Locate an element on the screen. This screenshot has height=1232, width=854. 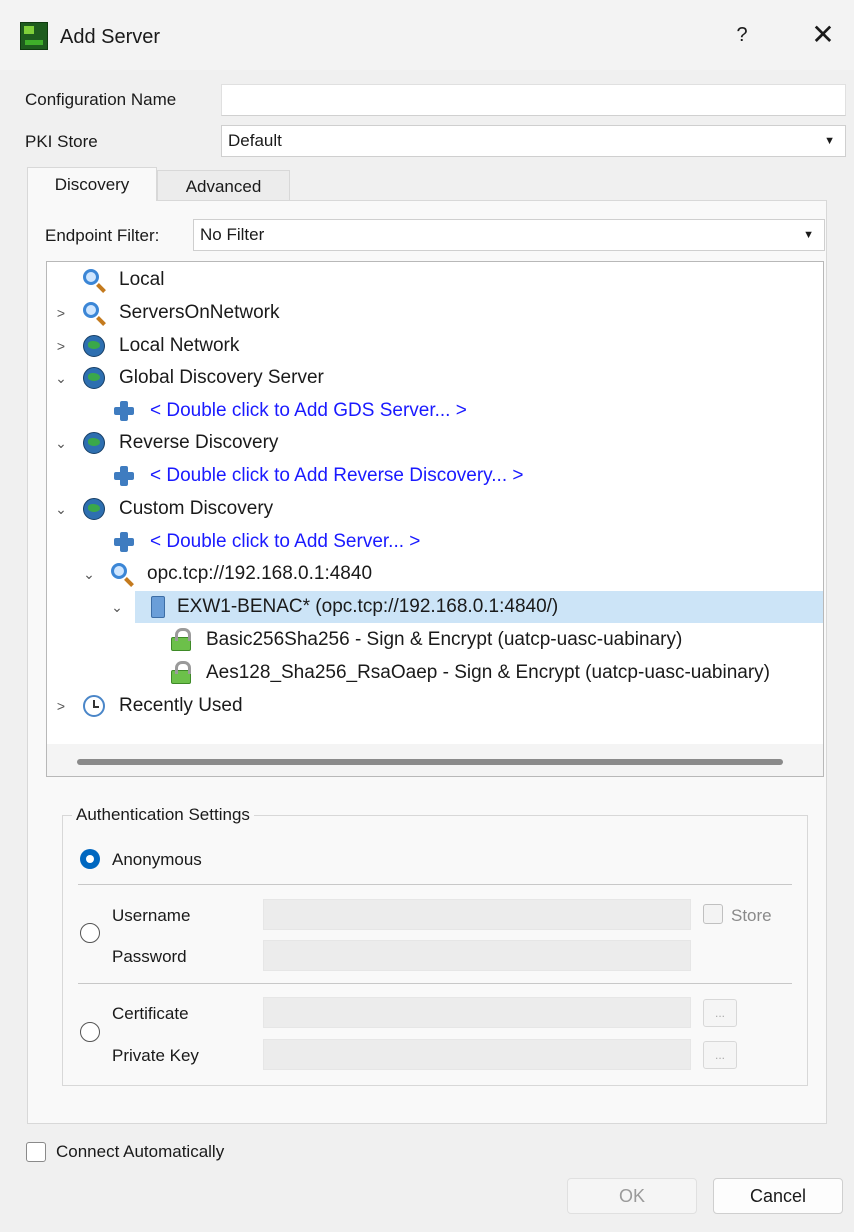
tree-item-servers-on-network: > ServersOnNetwork is located at coordinates (435, 313).